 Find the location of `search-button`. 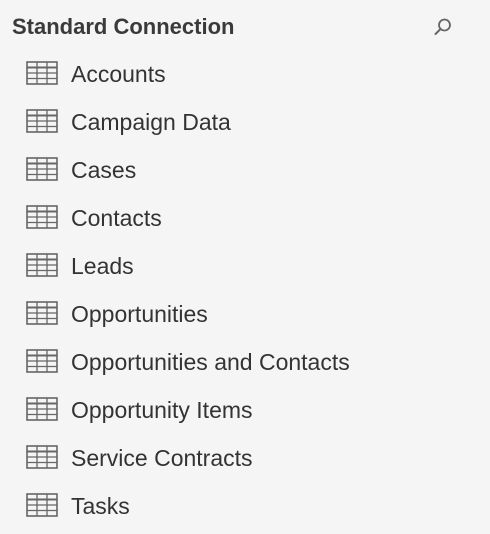

search-button is located at coordinates (443, 27).